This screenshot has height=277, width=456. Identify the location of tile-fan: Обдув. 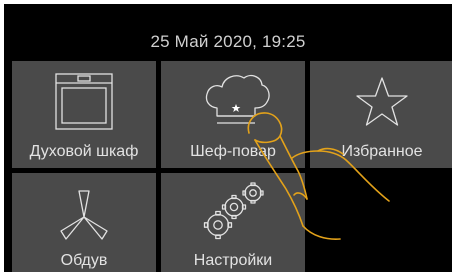
(84, 222).